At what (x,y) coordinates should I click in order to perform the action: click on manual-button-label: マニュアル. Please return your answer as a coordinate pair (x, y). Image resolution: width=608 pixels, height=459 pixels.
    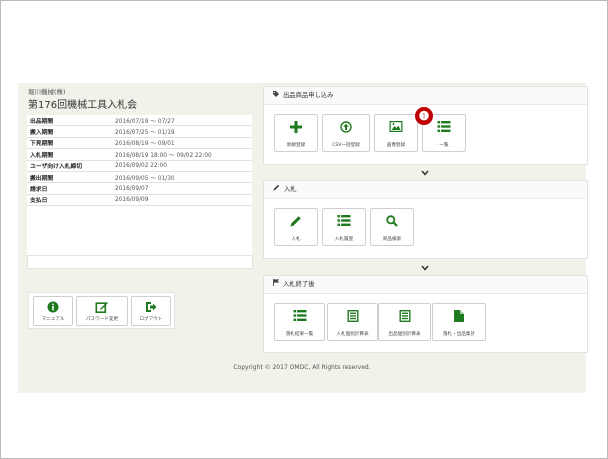
    Looking at the image, I should click on (53, 319).